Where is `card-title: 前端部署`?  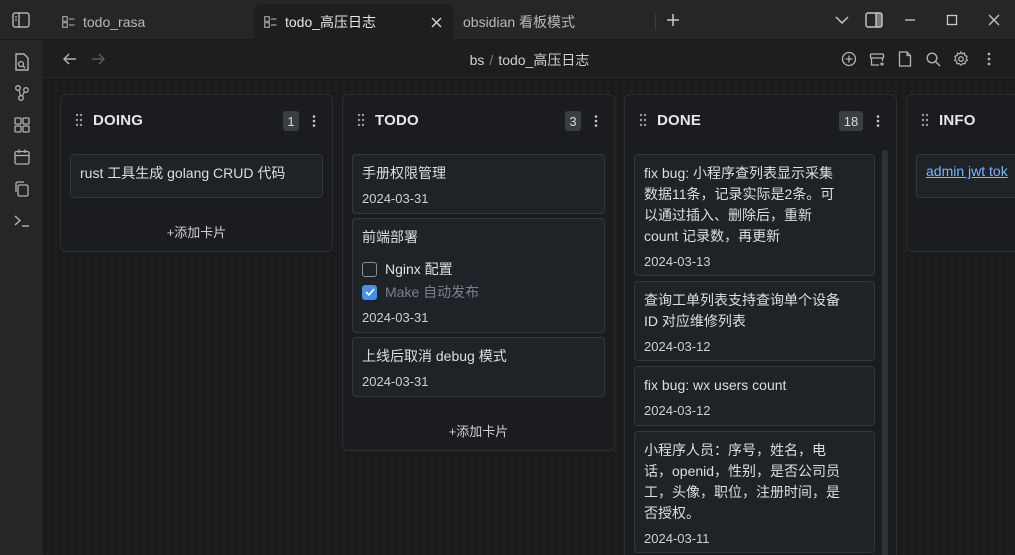
card-title: 前端部署 is located at coordinates (390, 237).